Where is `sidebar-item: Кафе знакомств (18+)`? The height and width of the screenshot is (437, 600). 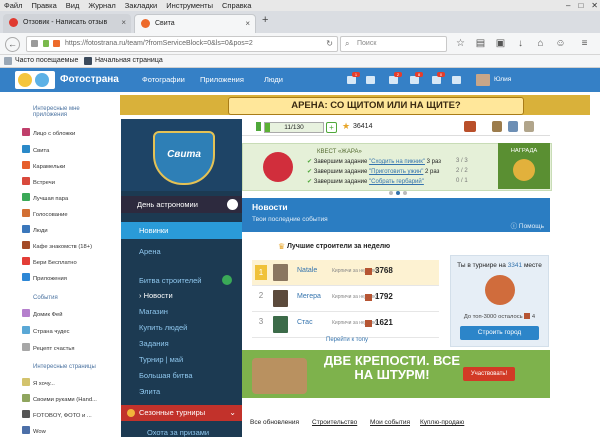 sidebar-item: Кафе знакомств (18+) is located at coordinates (57, 246).